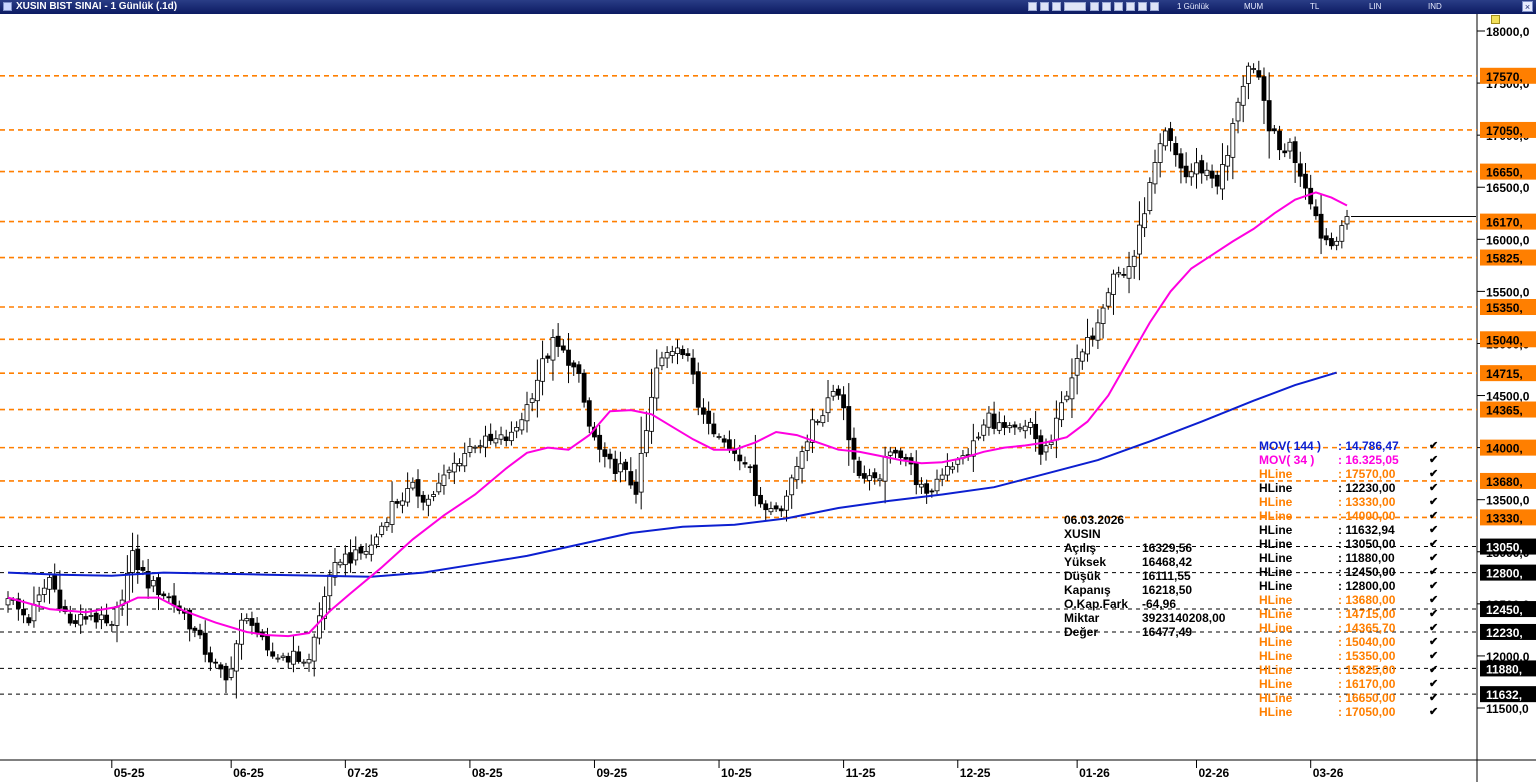 The width and height of the screenshot is (1536, 782). I want to click on x-tick-label: 12-25, so click(975, 773).